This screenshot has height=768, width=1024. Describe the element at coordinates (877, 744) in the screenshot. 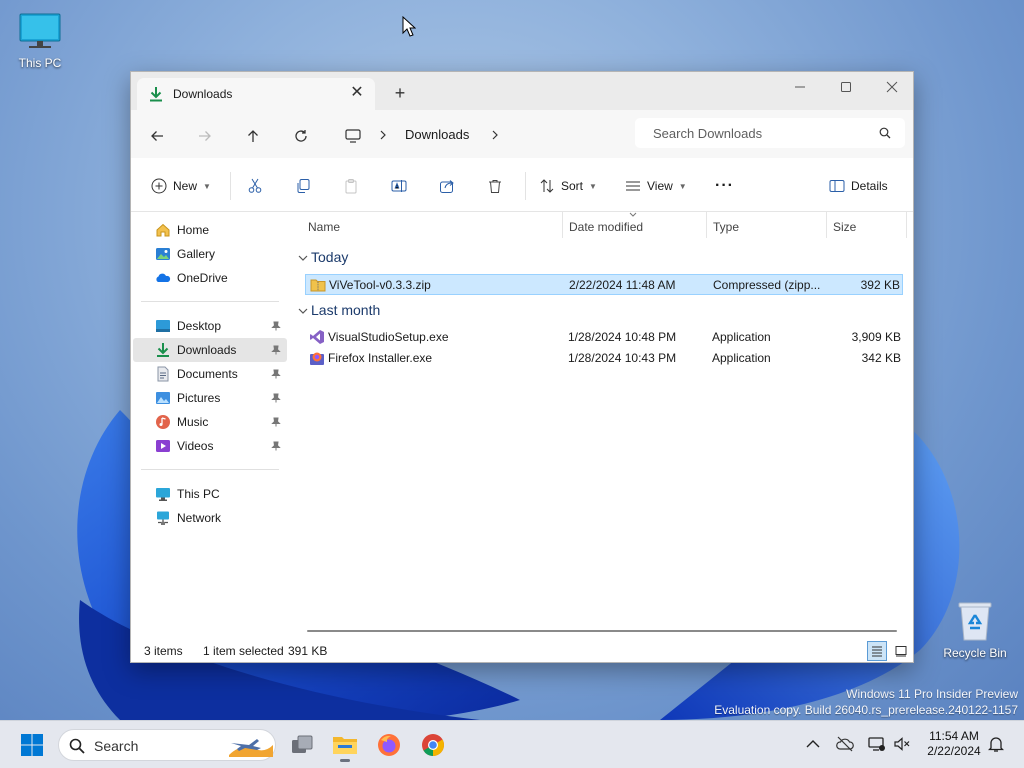

I see `network-status-icon` at that location.